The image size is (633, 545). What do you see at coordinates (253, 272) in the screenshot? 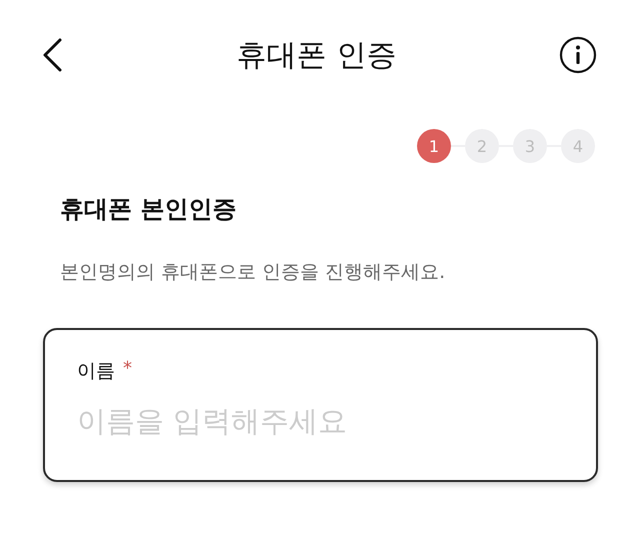
I see `description-text: 본인명의의 휴대폰으로 인증을 진행해주세요.` at bounding box center [253, 272].